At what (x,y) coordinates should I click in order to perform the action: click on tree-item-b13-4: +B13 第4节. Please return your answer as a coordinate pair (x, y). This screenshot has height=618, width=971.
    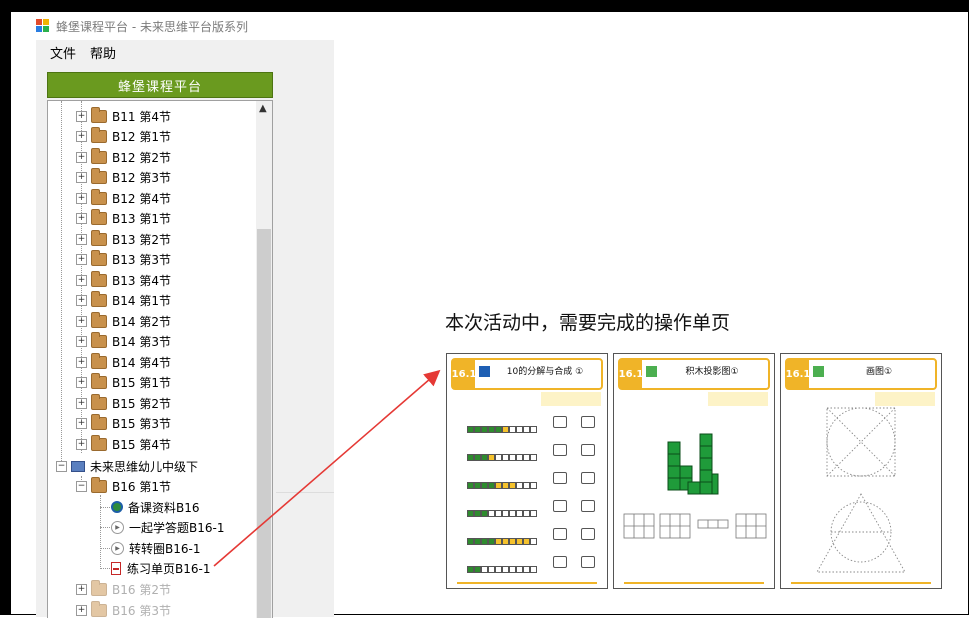
    Looking at the image, I should click on (123, 280).